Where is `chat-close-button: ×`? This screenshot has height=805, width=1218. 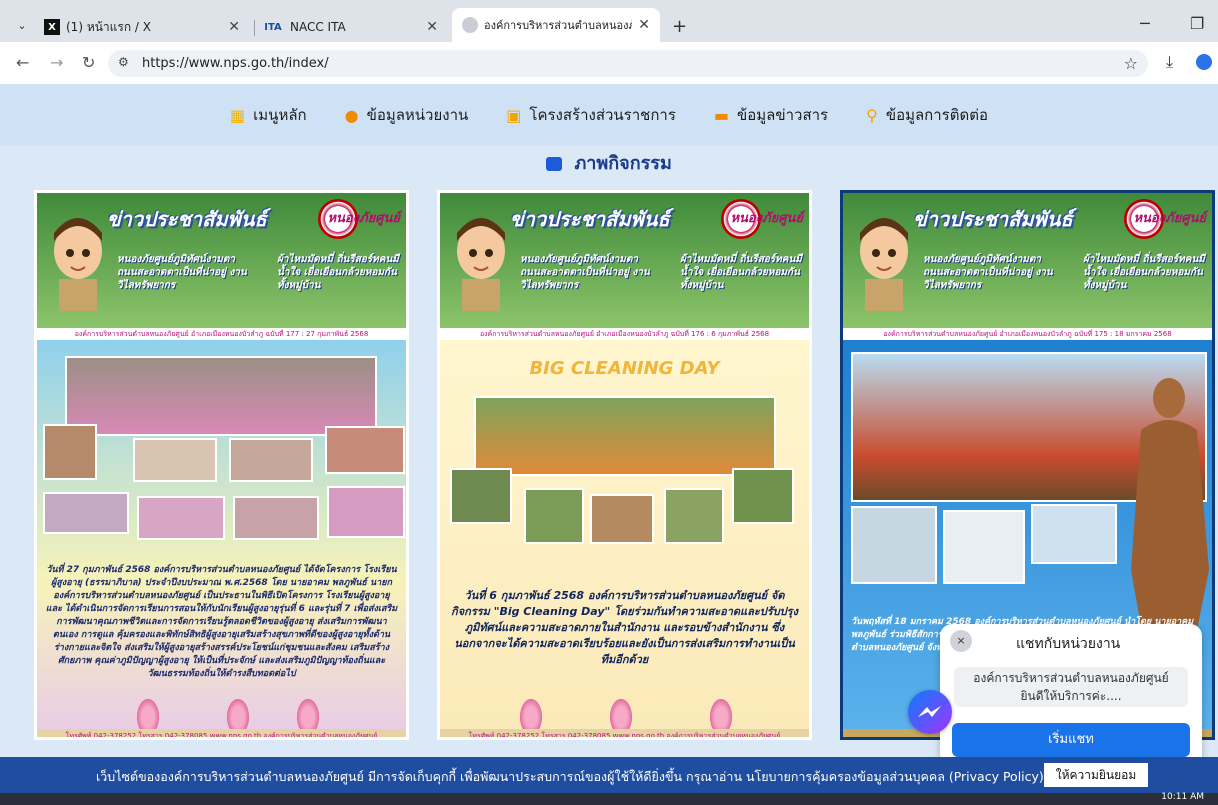
chat-close-button: × is located at coordinates (961, 641).